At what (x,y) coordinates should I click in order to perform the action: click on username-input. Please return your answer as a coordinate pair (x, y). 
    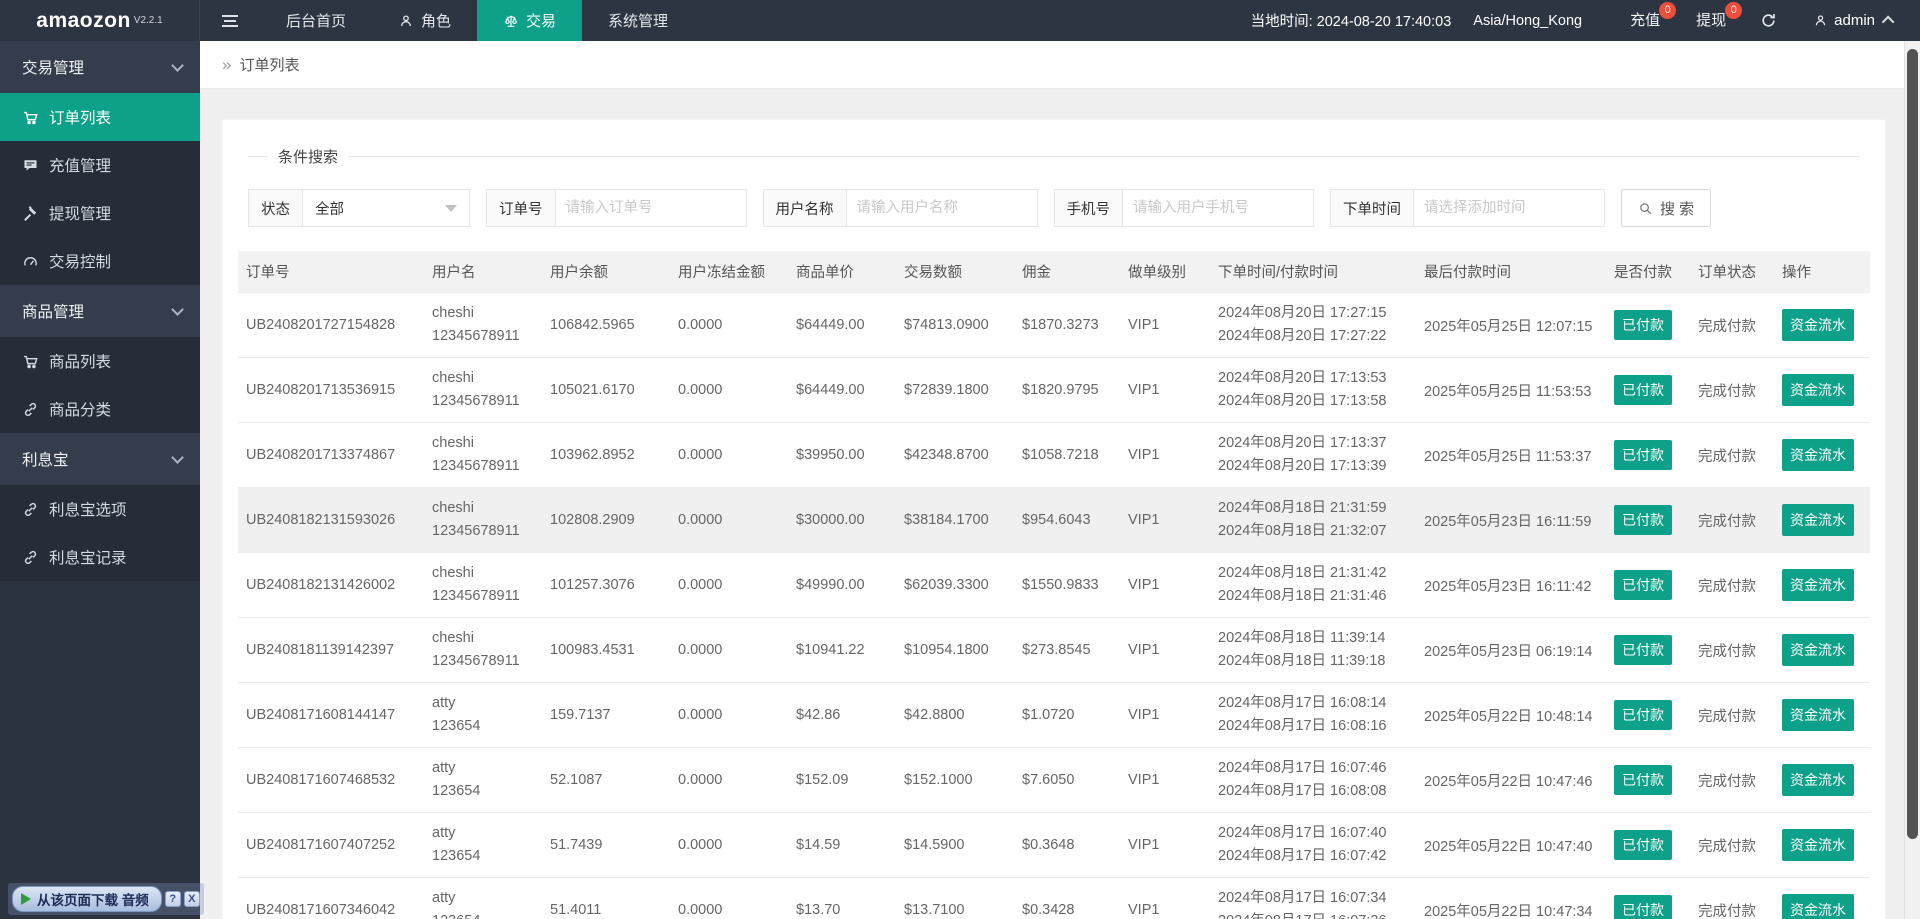
    Looking at the image, I should click on (941, 208).